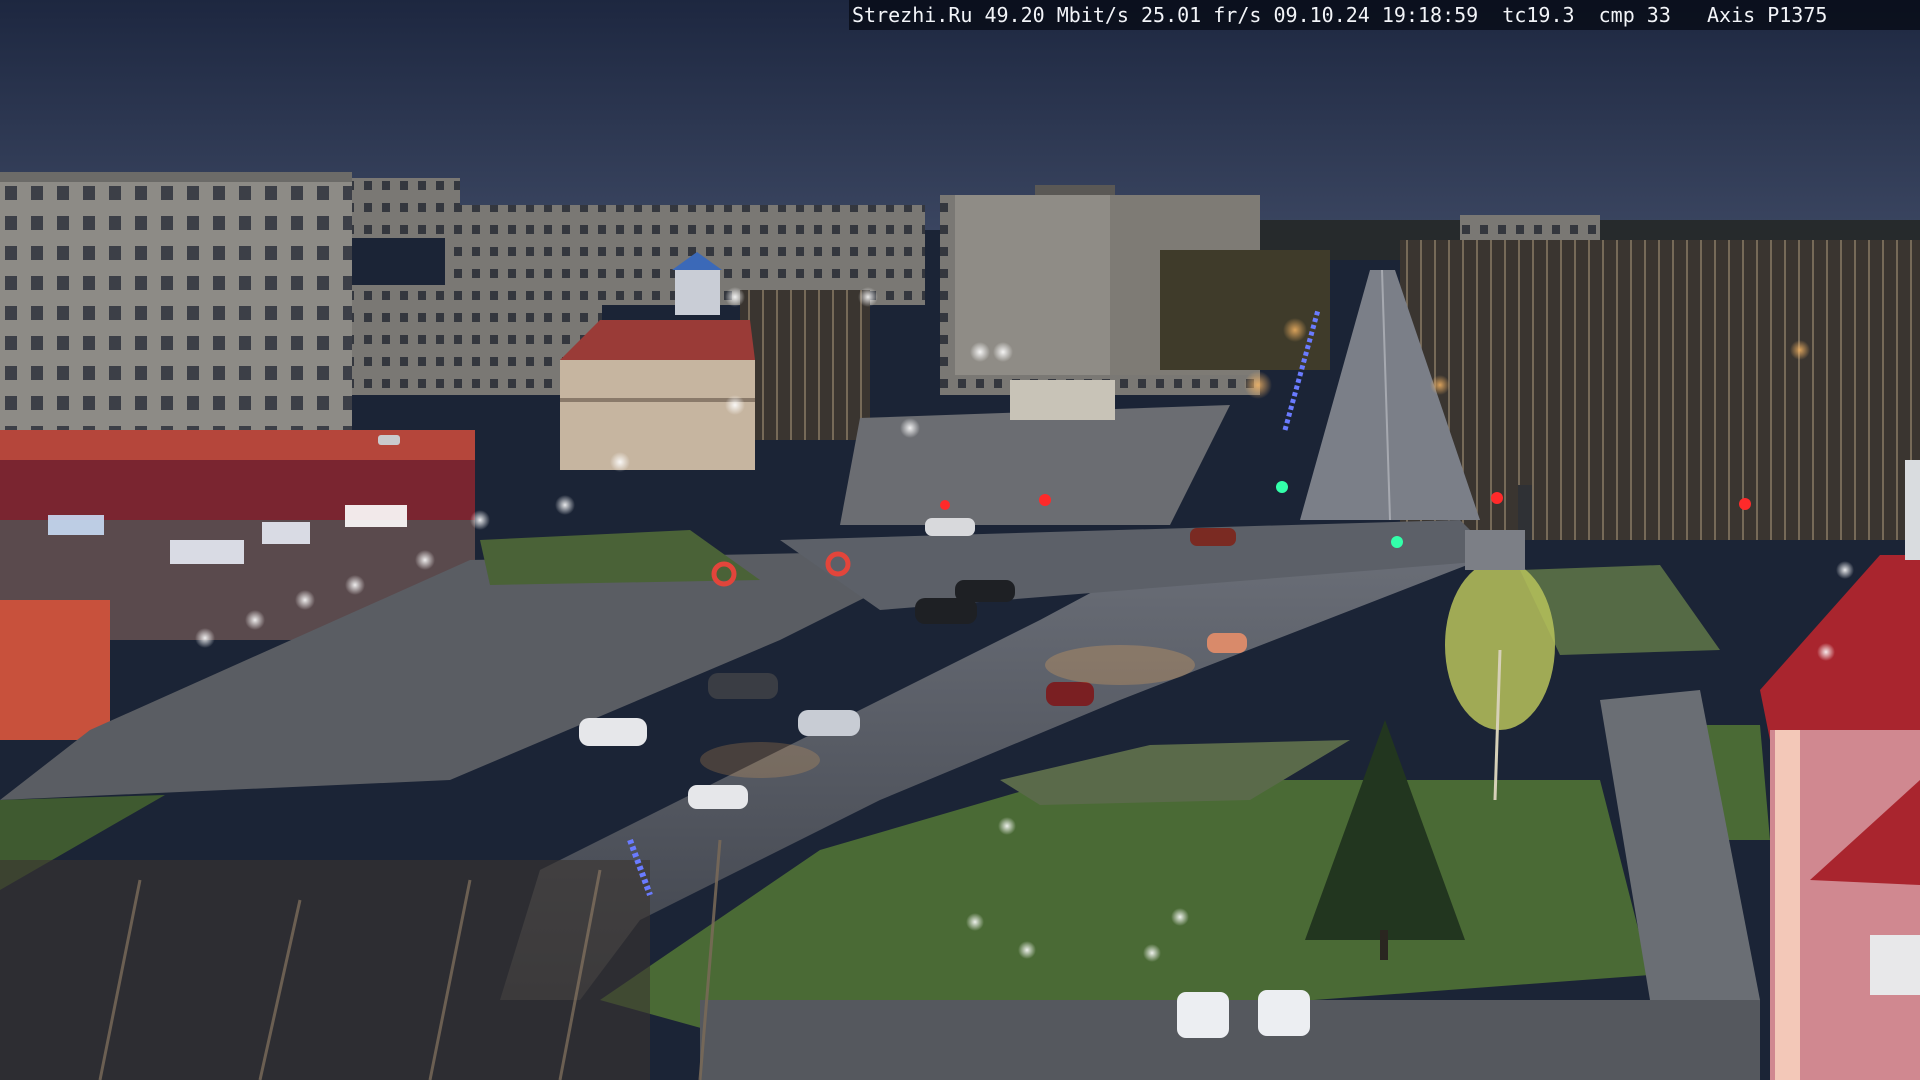  What do you see at coordinates (1767, 15) in the screenshot?
I see `overlay-camera: Axis P1375` at bounding box center [1767, 15].